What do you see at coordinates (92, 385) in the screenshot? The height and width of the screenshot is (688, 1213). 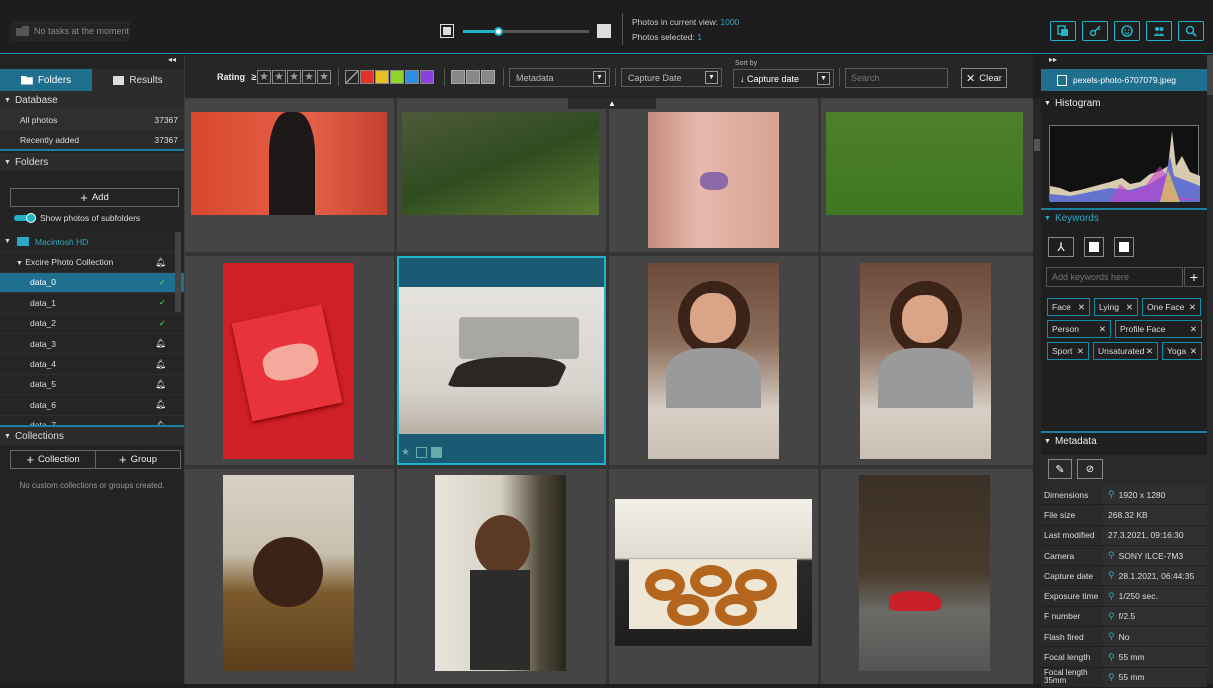 I see `folder-row-data_5: data_5 🔔︎` at bounding box center [92, 385].